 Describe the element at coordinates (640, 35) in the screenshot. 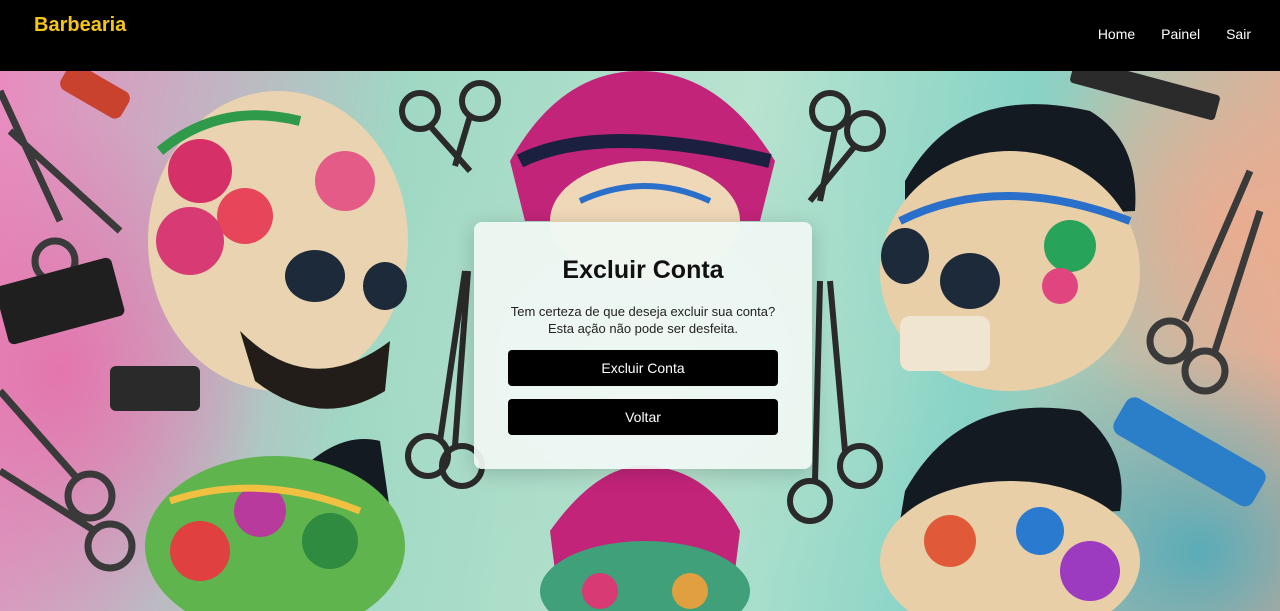

I see `navbar: Barbearia Home Painel Sair` at that location.